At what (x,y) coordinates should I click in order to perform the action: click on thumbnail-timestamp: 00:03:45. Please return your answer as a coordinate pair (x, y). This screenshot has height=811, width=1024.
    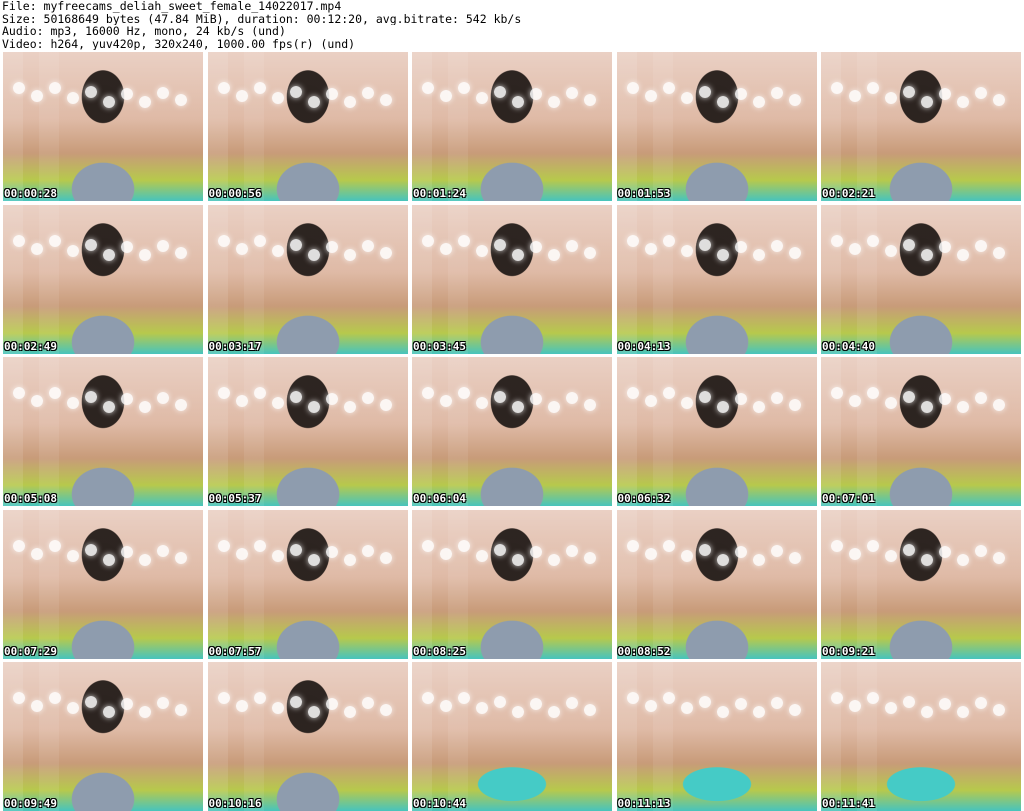
    Looking at the image, I should click on (439, 346).